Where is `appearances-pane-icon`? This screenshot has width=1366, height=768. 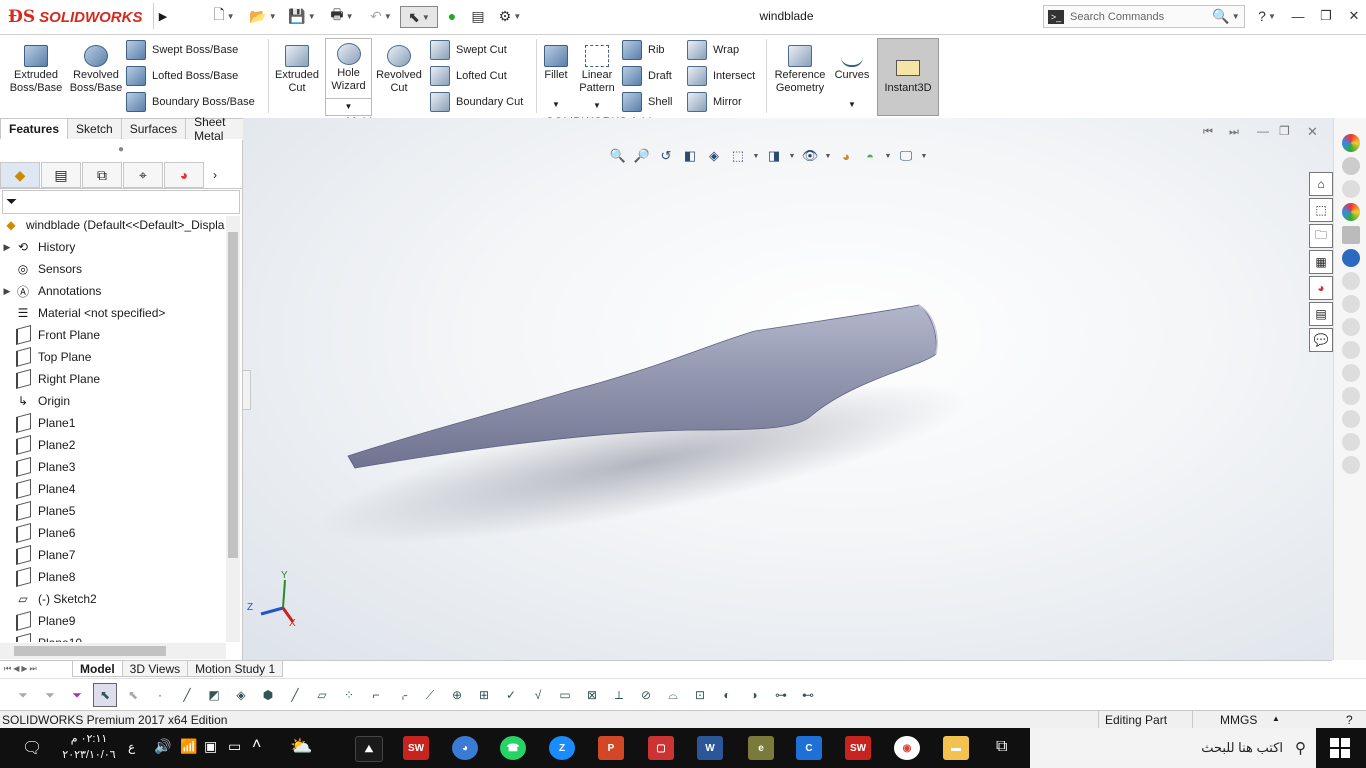 appearances-pane-icon is located at coordinates (1350, 143).